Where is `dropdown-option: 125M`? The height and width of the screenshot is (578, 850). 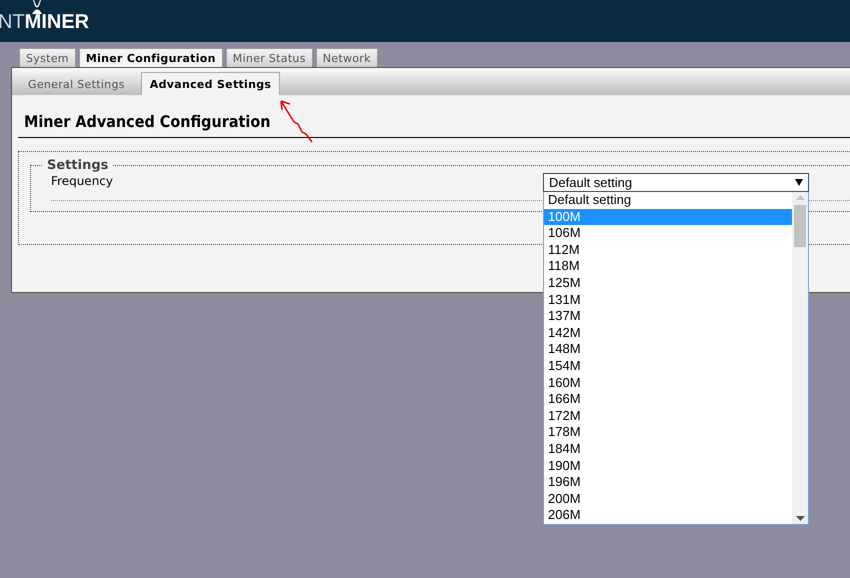
dropdown-option: 125M is located at coordinates (668, 283).